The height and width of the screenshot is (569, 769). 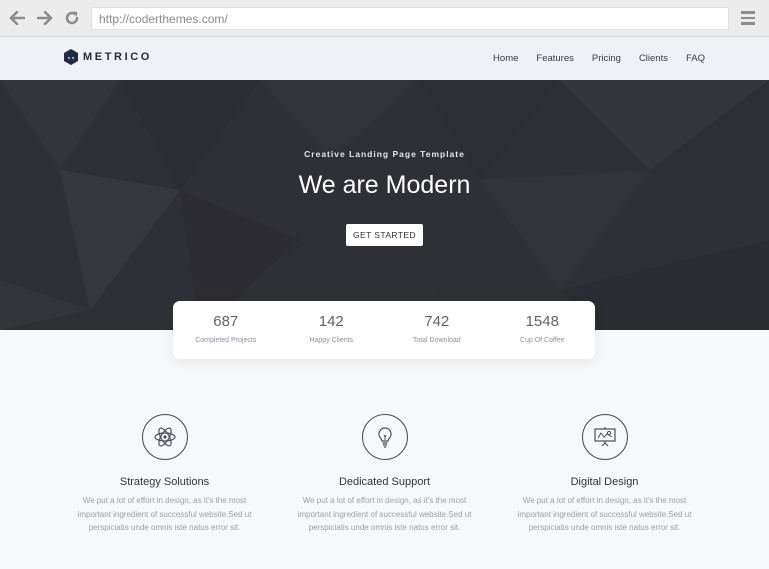 I want to click on stat-label: Completed Projects, so click(x=226, y=340).